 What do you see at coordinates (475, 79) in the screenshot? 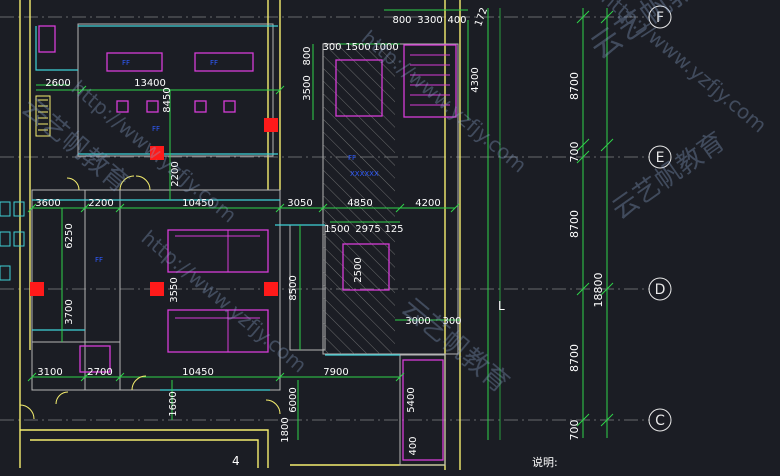
I see `dim-4300: 4300` at bounding box center [475, 79].